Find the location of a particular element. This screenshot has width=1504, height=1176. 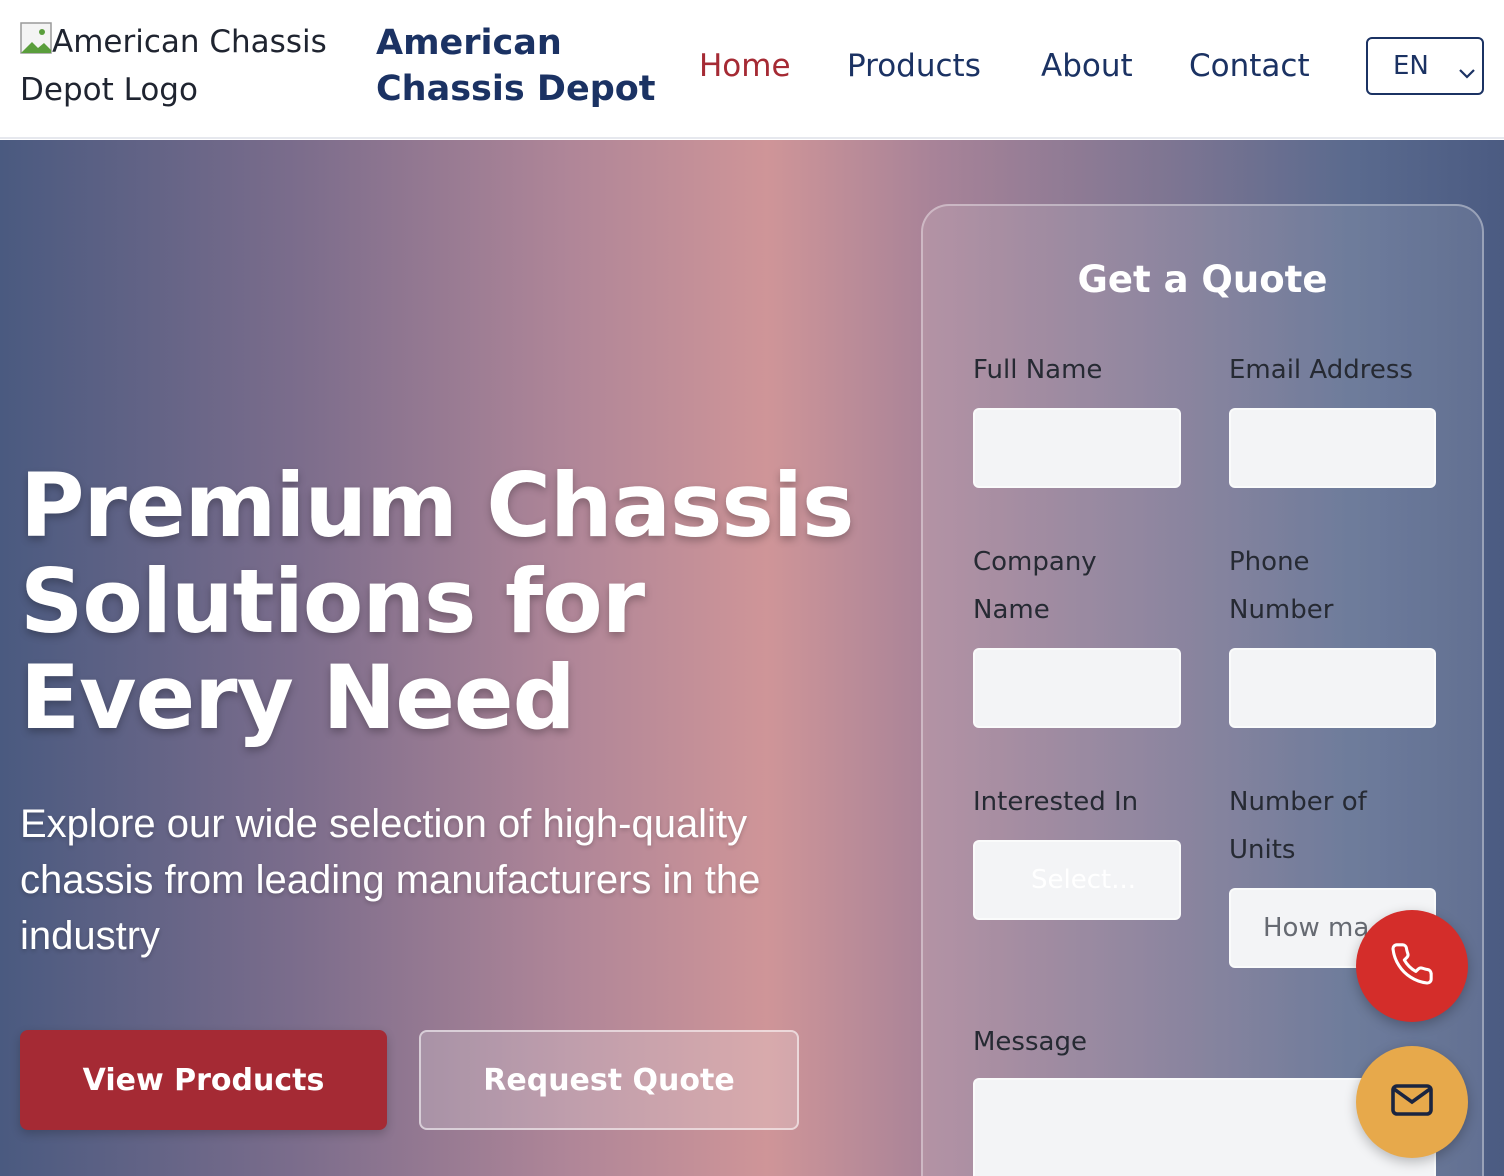

phone-icon is located at coordinates (1412, 966).